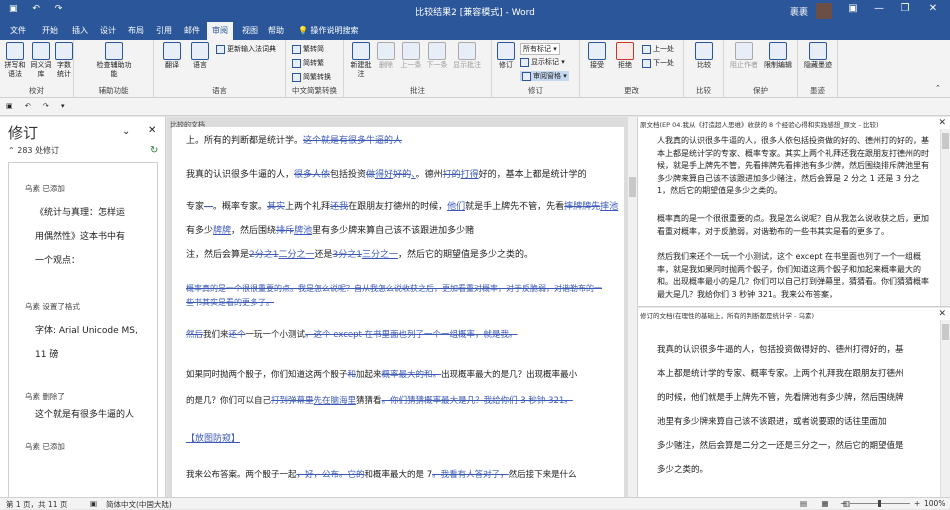 The image size is (950, 510). What do you see at coordinates (12, 150) in the screenshot?
I see `collapse-icon: ⌃` at bounding box center [12, 150].